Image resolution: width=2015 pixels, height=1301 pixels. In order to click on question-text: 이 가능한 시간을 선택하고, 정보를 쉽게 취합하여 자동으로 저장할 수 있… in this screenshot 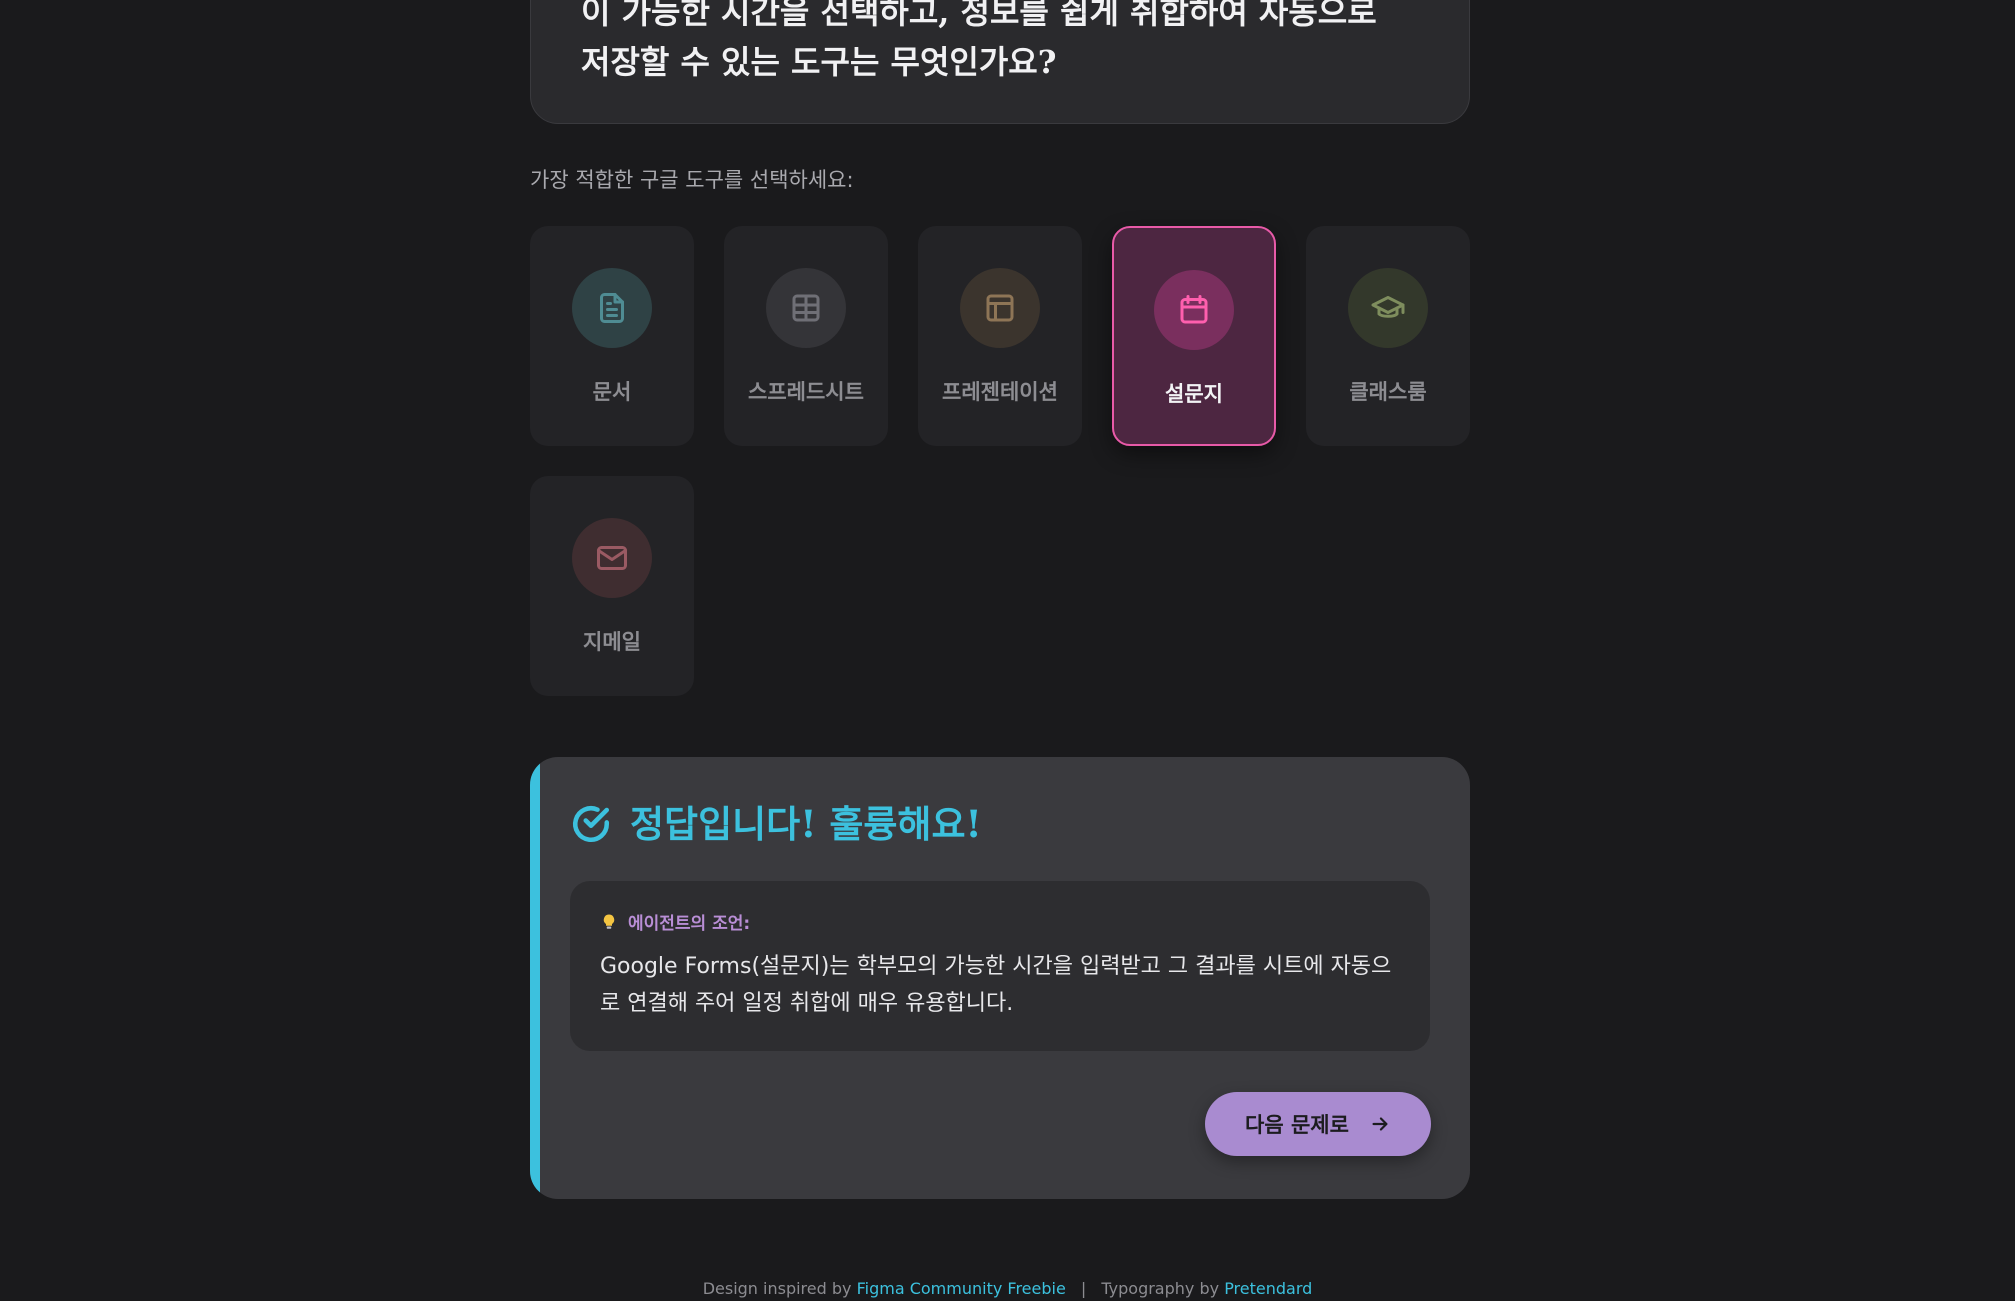, I will do `click(979, 40)`.